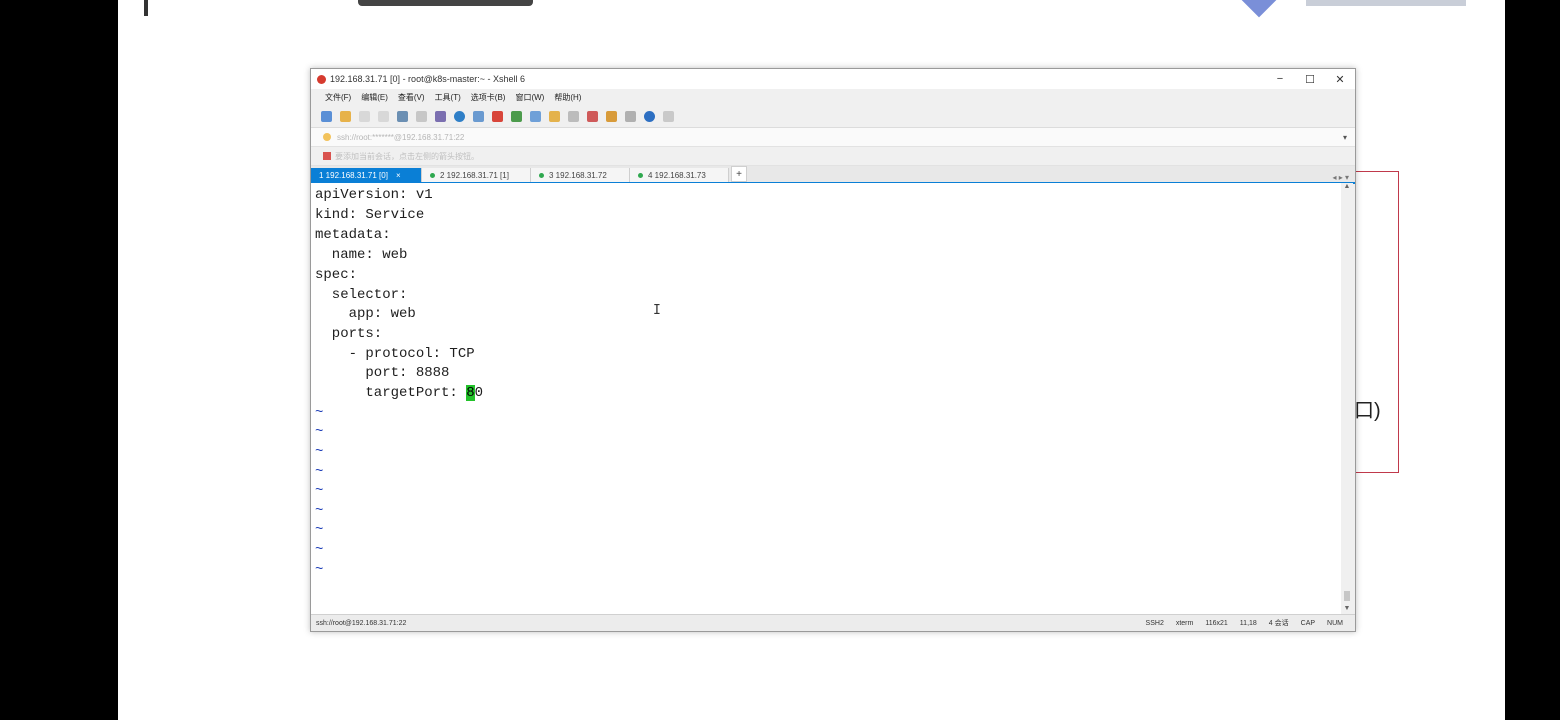  I want to click on menu-window: 窗口(W), so click(529, 97).